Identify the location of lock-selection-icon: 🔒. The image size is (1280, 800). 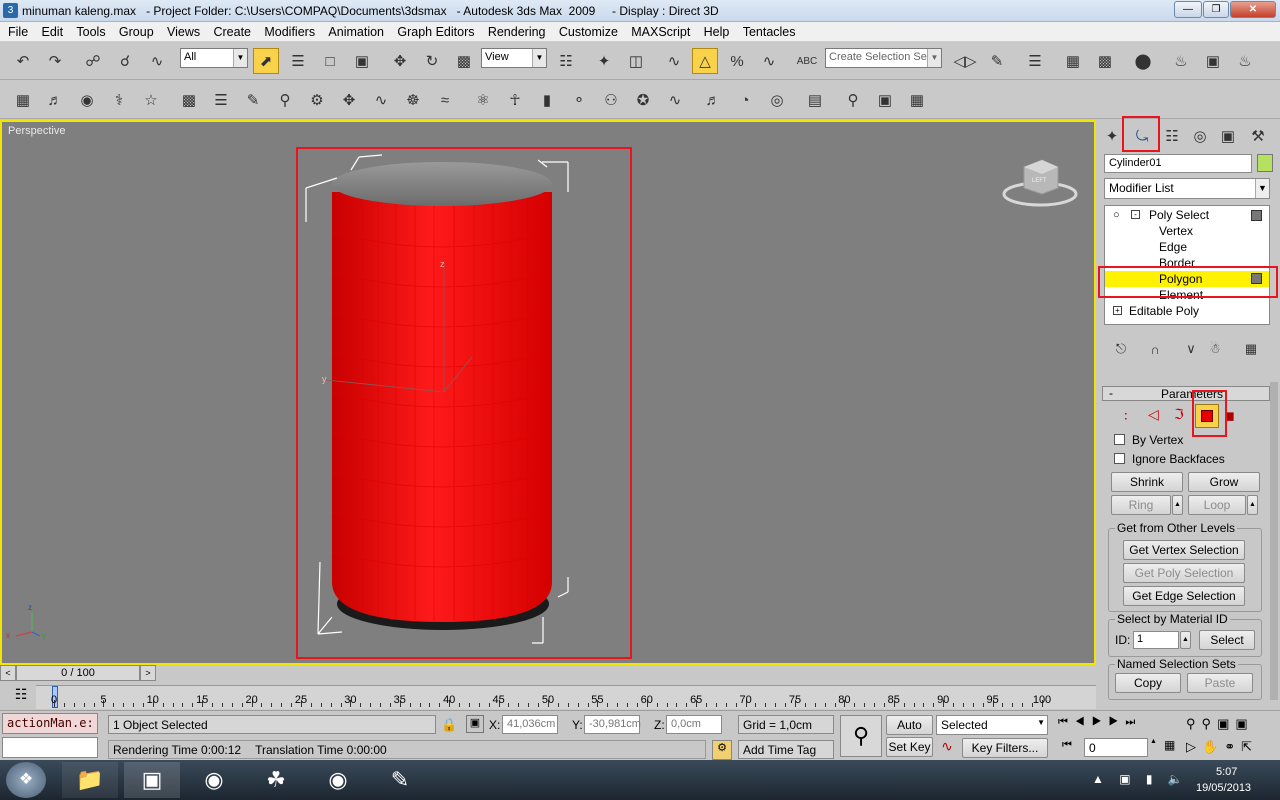
(449, 725).